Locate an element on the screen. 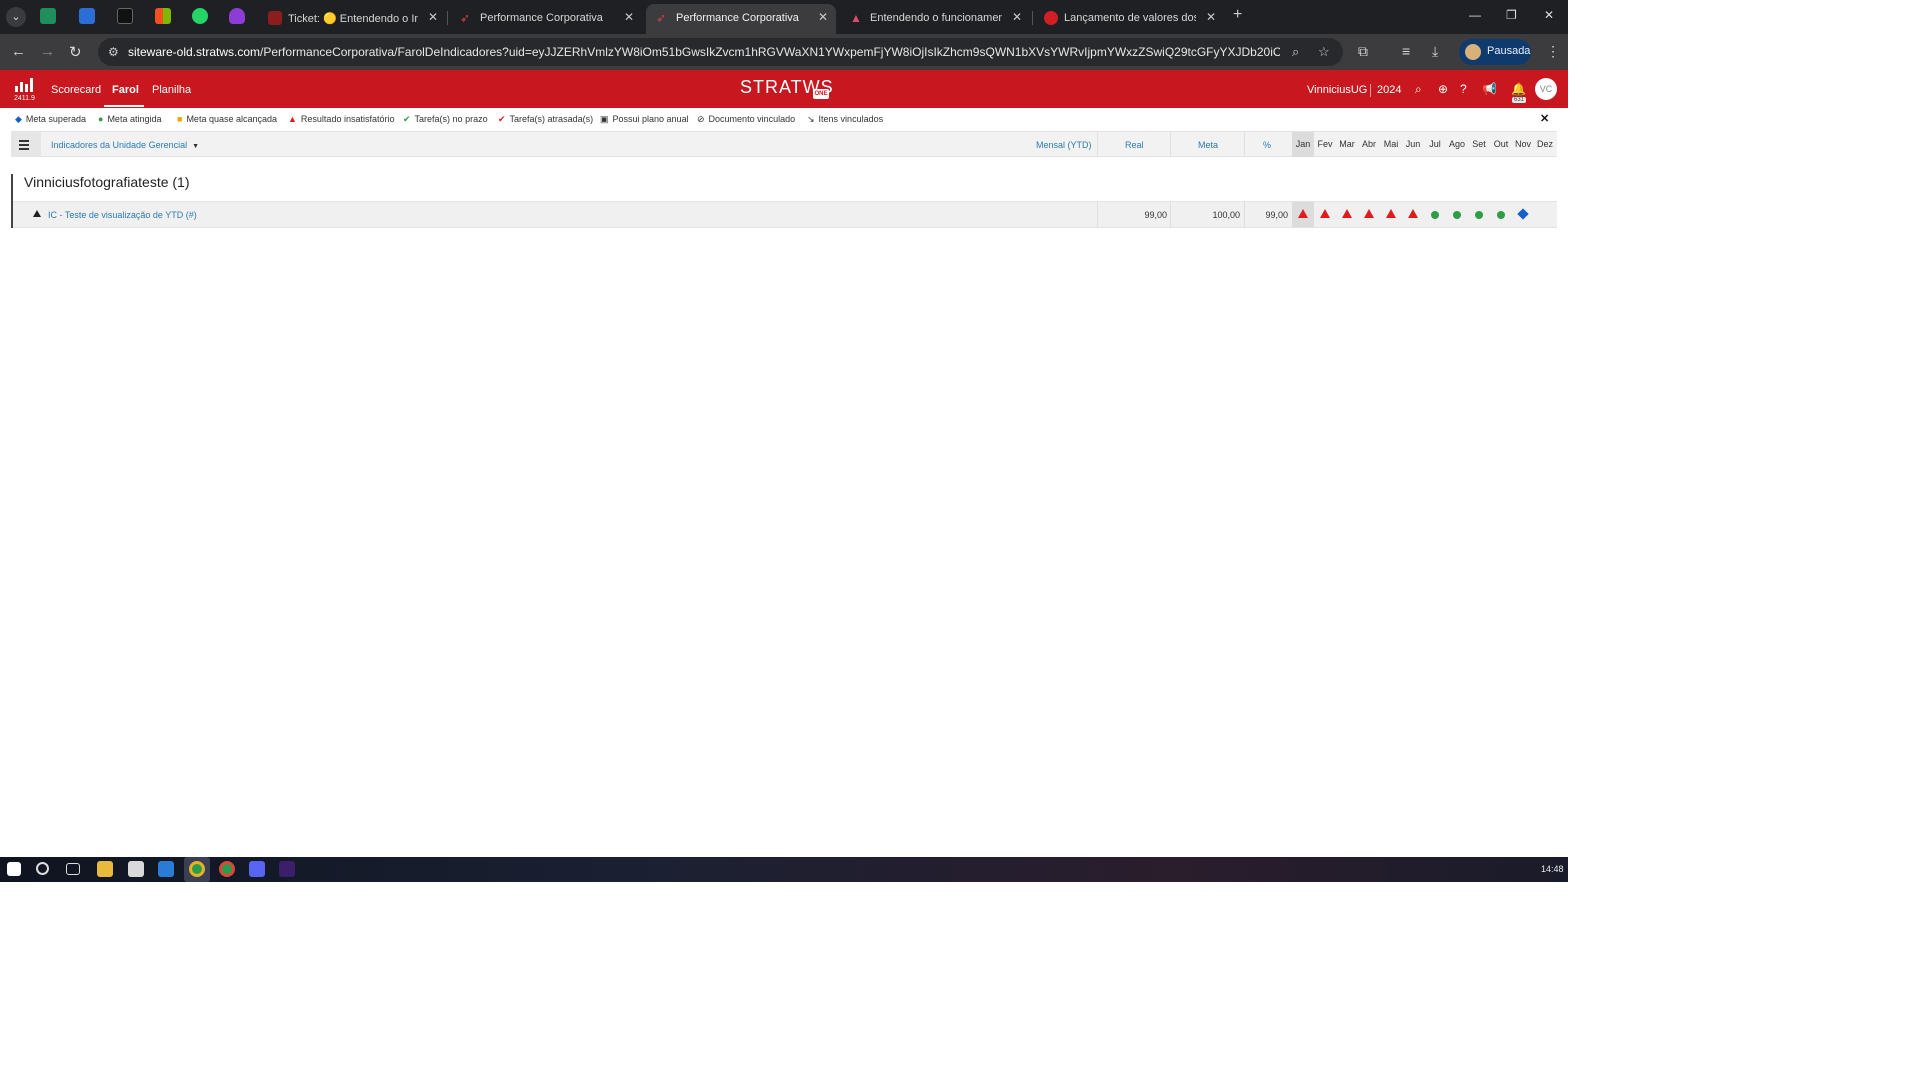  indicator-name-link: IC - Teste de visualização de YTD (#) is located at coordinates (122, 215).